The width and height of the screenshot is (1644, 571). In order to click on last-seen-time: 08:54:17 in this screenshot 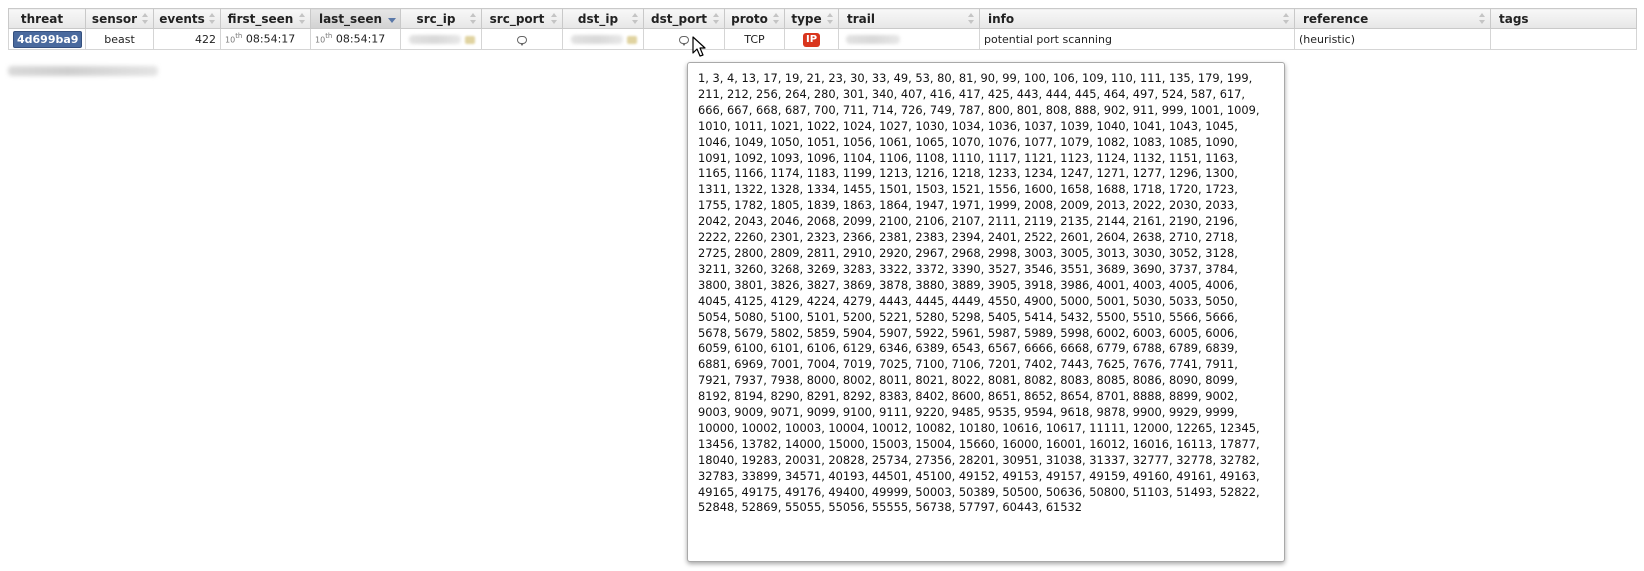, I will do `click(360, 39)`.